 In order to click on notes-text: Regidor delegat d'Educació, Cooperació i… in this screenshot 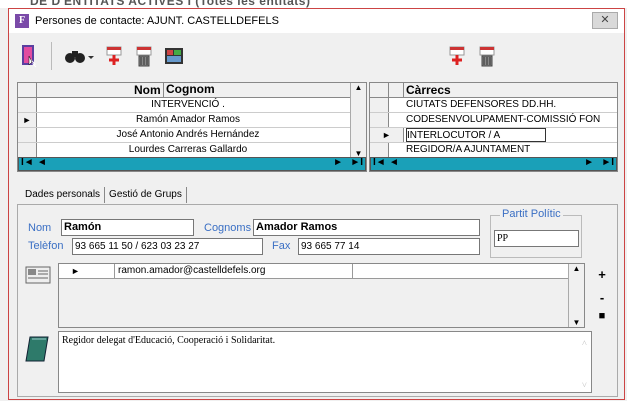, I will do `click(169, 340)`.